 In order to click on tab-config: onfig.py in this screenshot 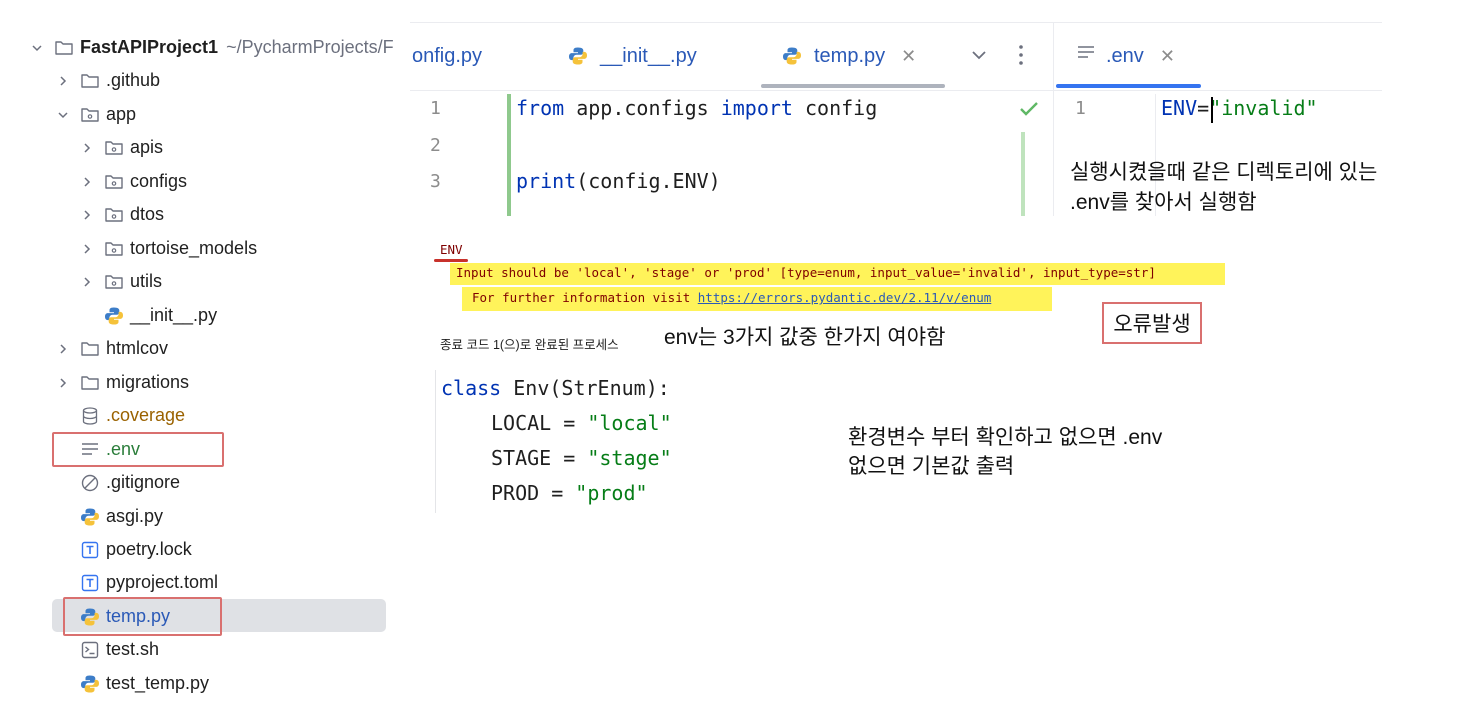, I will do `click(447, 56)`.